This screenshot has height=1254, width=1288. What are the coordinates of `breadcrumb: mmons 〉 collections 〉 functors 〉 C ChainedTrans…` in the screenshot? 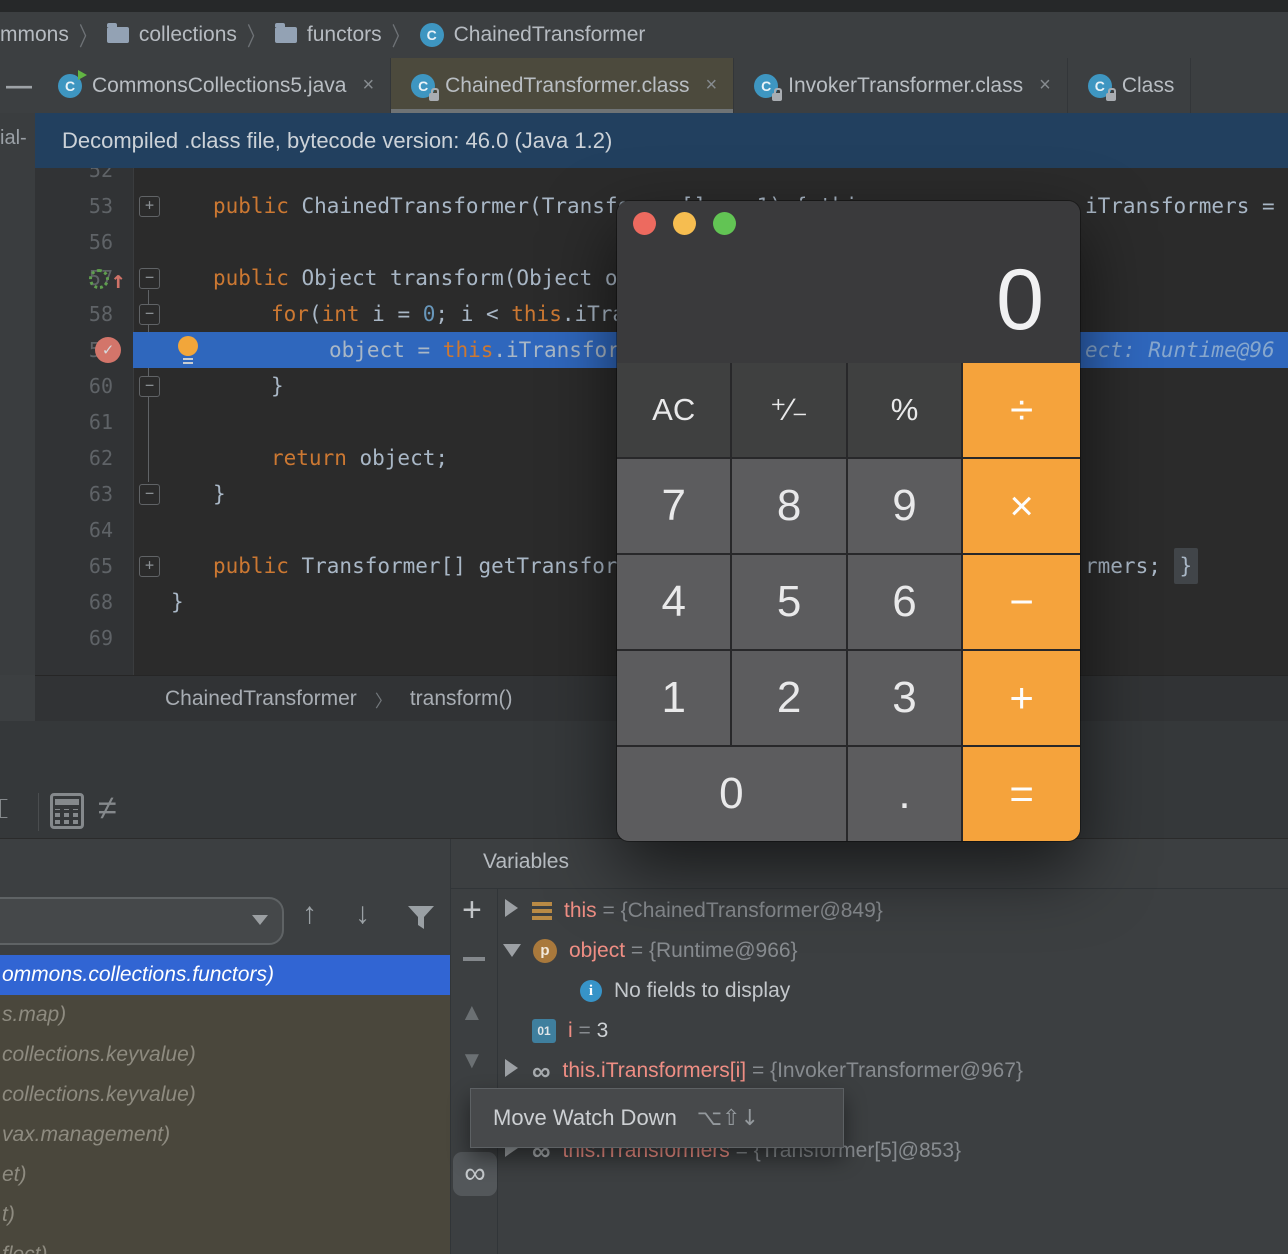 It's located at (644, 35).